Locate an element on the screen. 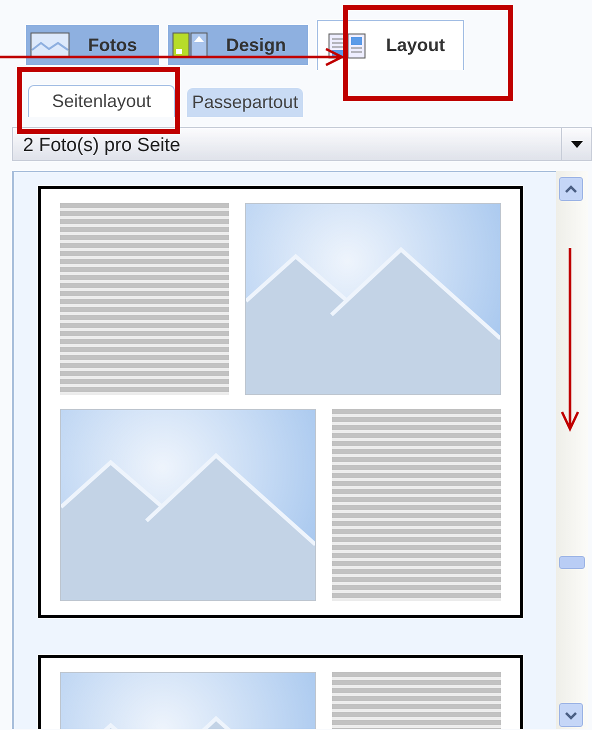 Image resolution: width=592 pixels, height=730 pixels. tab: Fotos is located at coordinates (92, 45).